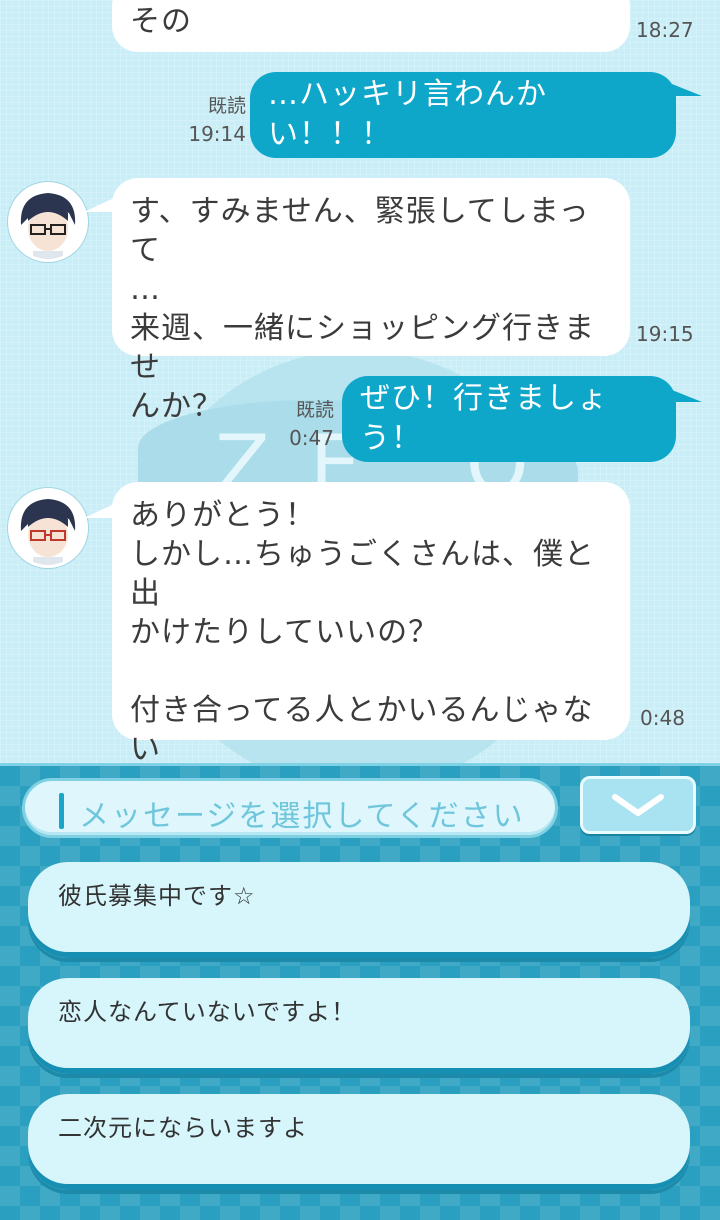  Describe the element at coordinates (183, 1128) in the screenshot. I see `reply-option-label: 二次元にならいますよ` at that location.